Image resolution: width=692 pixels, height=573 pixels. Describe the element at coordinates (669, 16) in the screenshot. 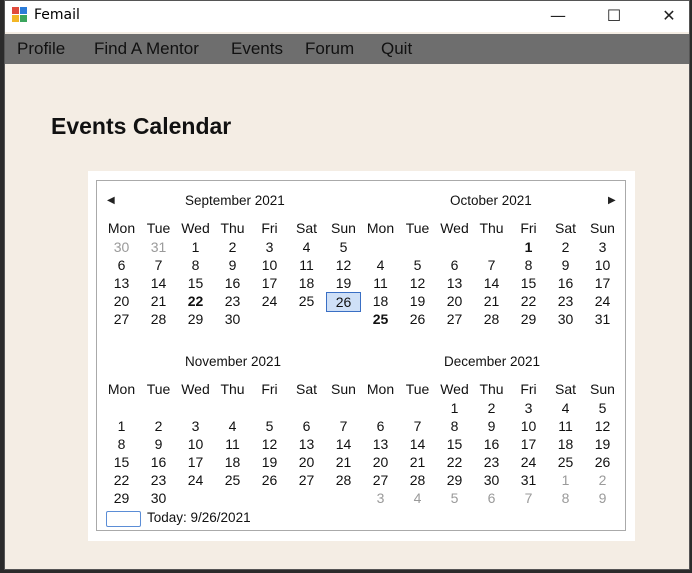

I see `close-button: ✕` at that location.